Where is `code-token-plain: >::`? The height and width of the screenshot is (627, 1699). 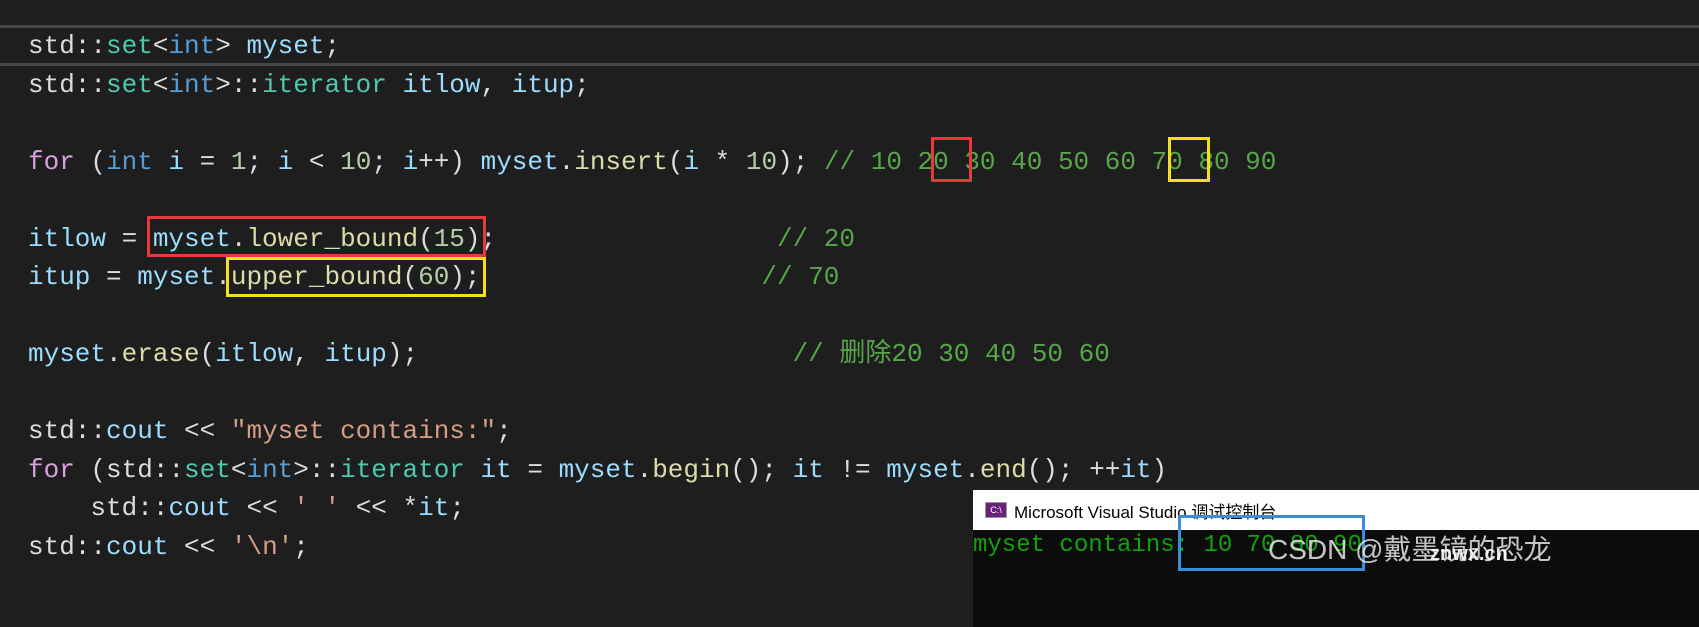
code-token-plain: >:: is located at coordinates (239, 84).